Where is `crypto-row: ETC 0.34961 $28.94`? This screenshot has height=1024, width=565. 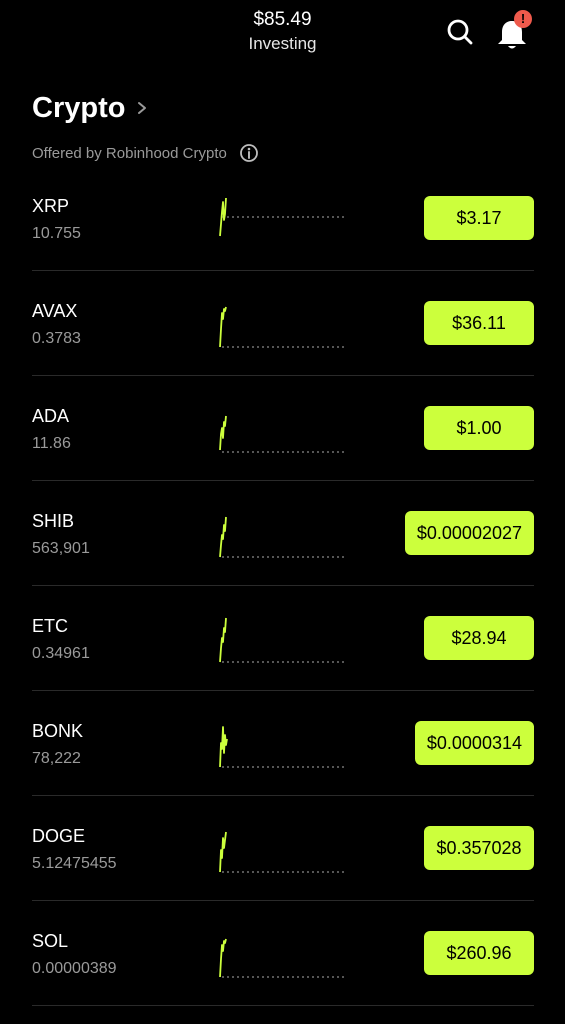
crypto-row: ETC 0.34961 $28.94 is located at coordinates (282, 638).